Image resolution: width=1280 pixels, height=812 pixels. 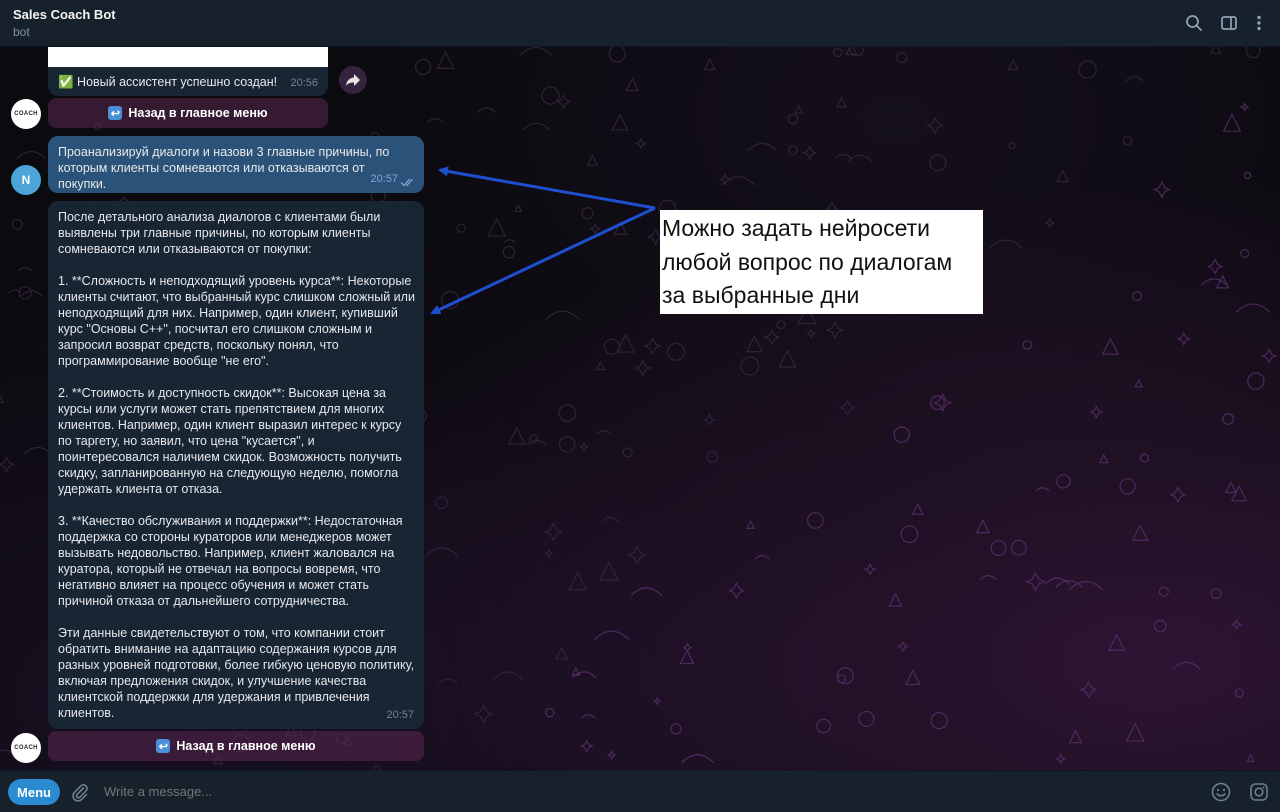 I want to click on message-input, so click(x=644, y=791).